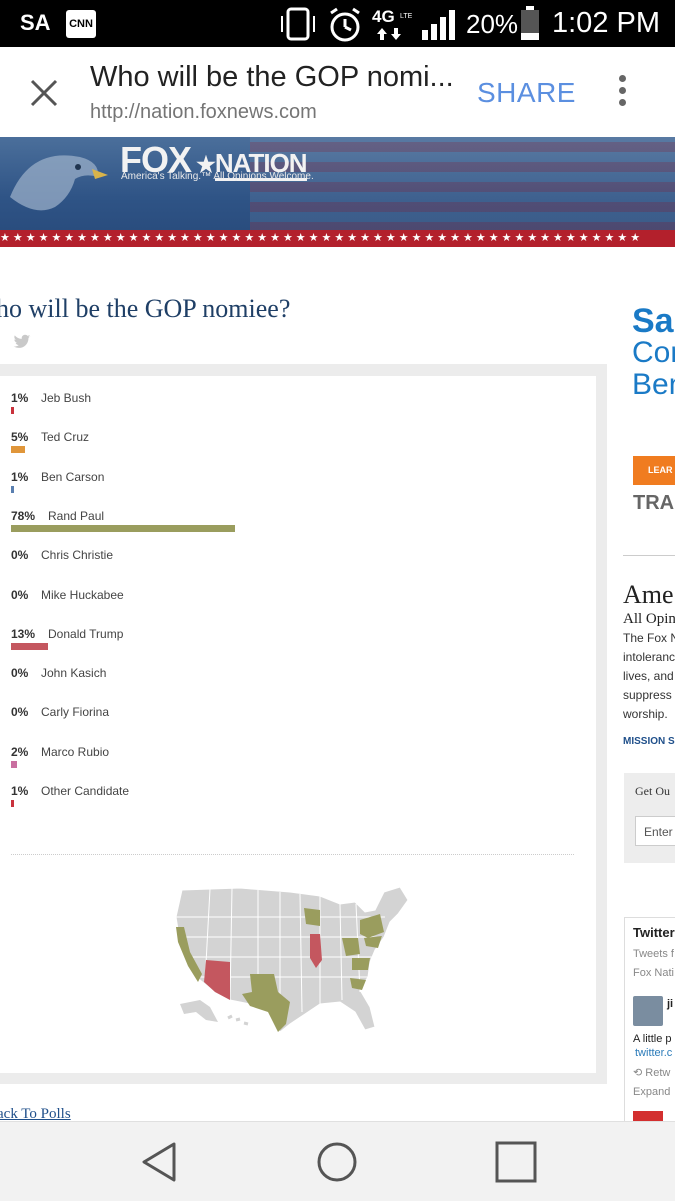 The width and height of the screenshot is (675, 1201). What do you see at coordinates (651, 1092) in the screenshot?
I see `tweet-expand-link: Expand` at bounding box center [651, 1092].